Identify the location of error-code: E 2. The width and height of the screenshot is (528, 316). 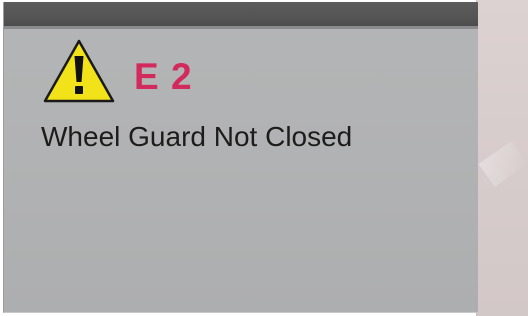
(163, 76).